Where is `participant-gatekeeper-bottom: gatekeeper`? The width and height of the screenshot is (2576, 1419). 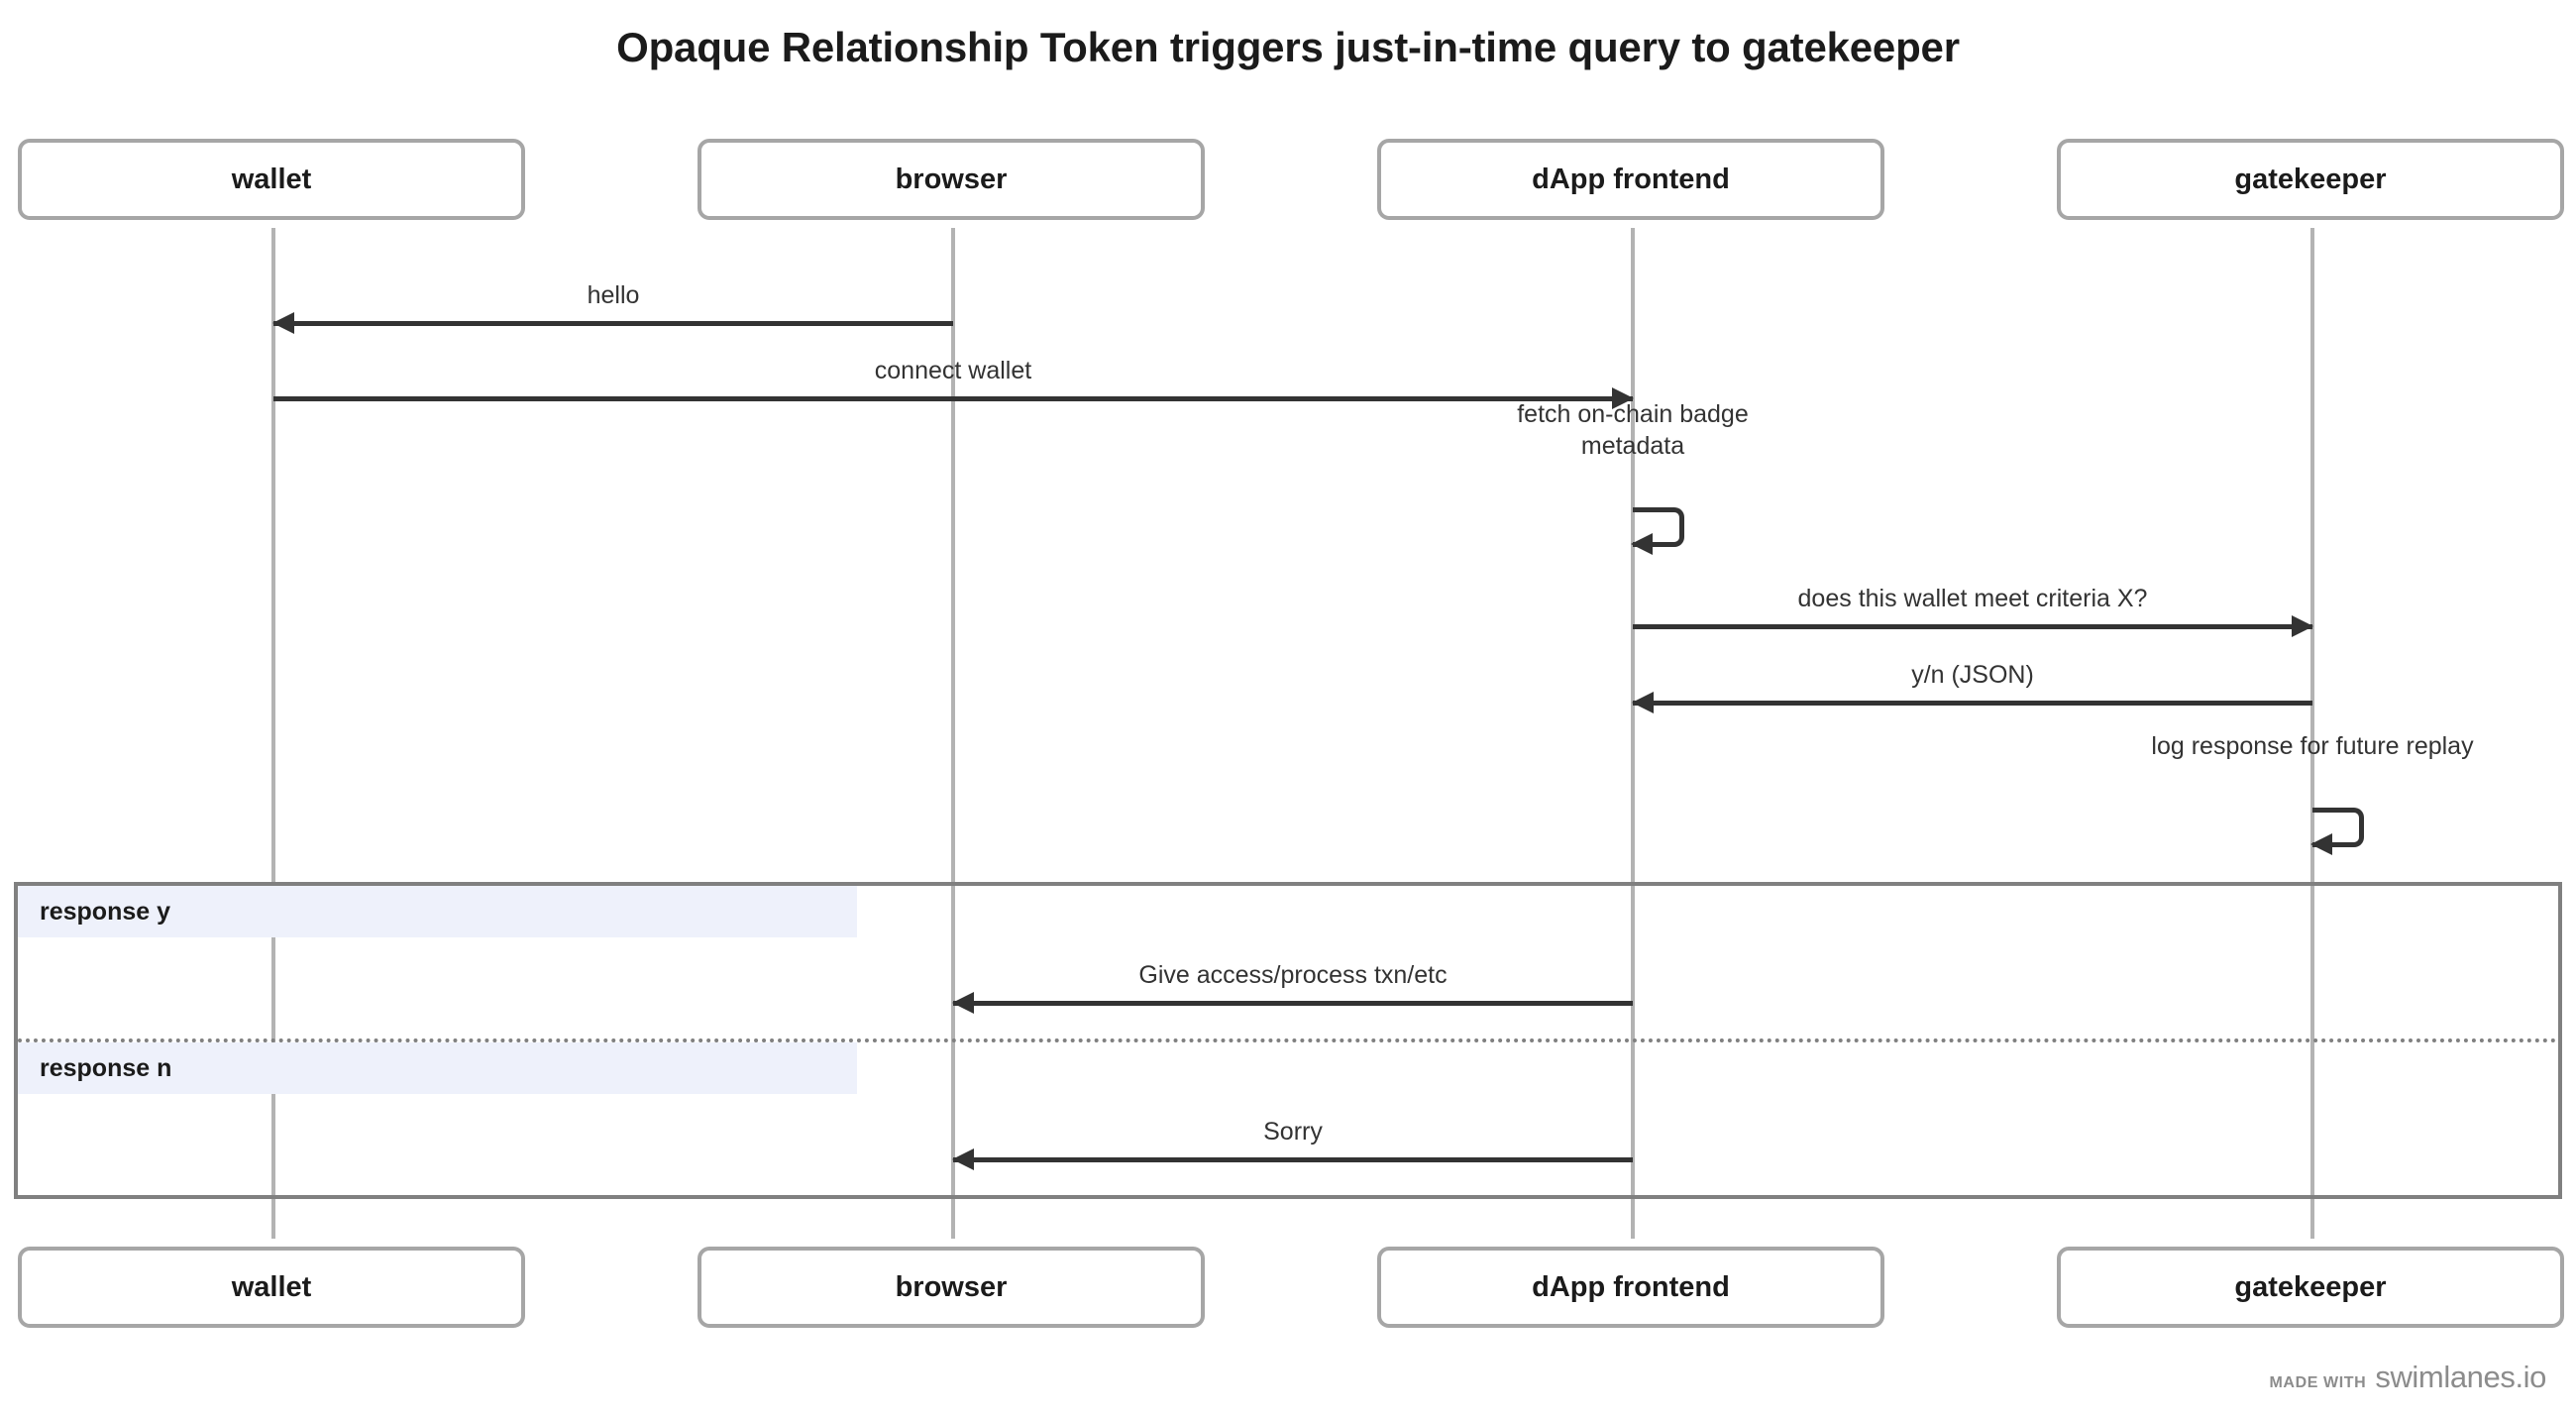 participant-gatekeeper-bottom: gatekeeper is located at coordinates (2310, 1287).